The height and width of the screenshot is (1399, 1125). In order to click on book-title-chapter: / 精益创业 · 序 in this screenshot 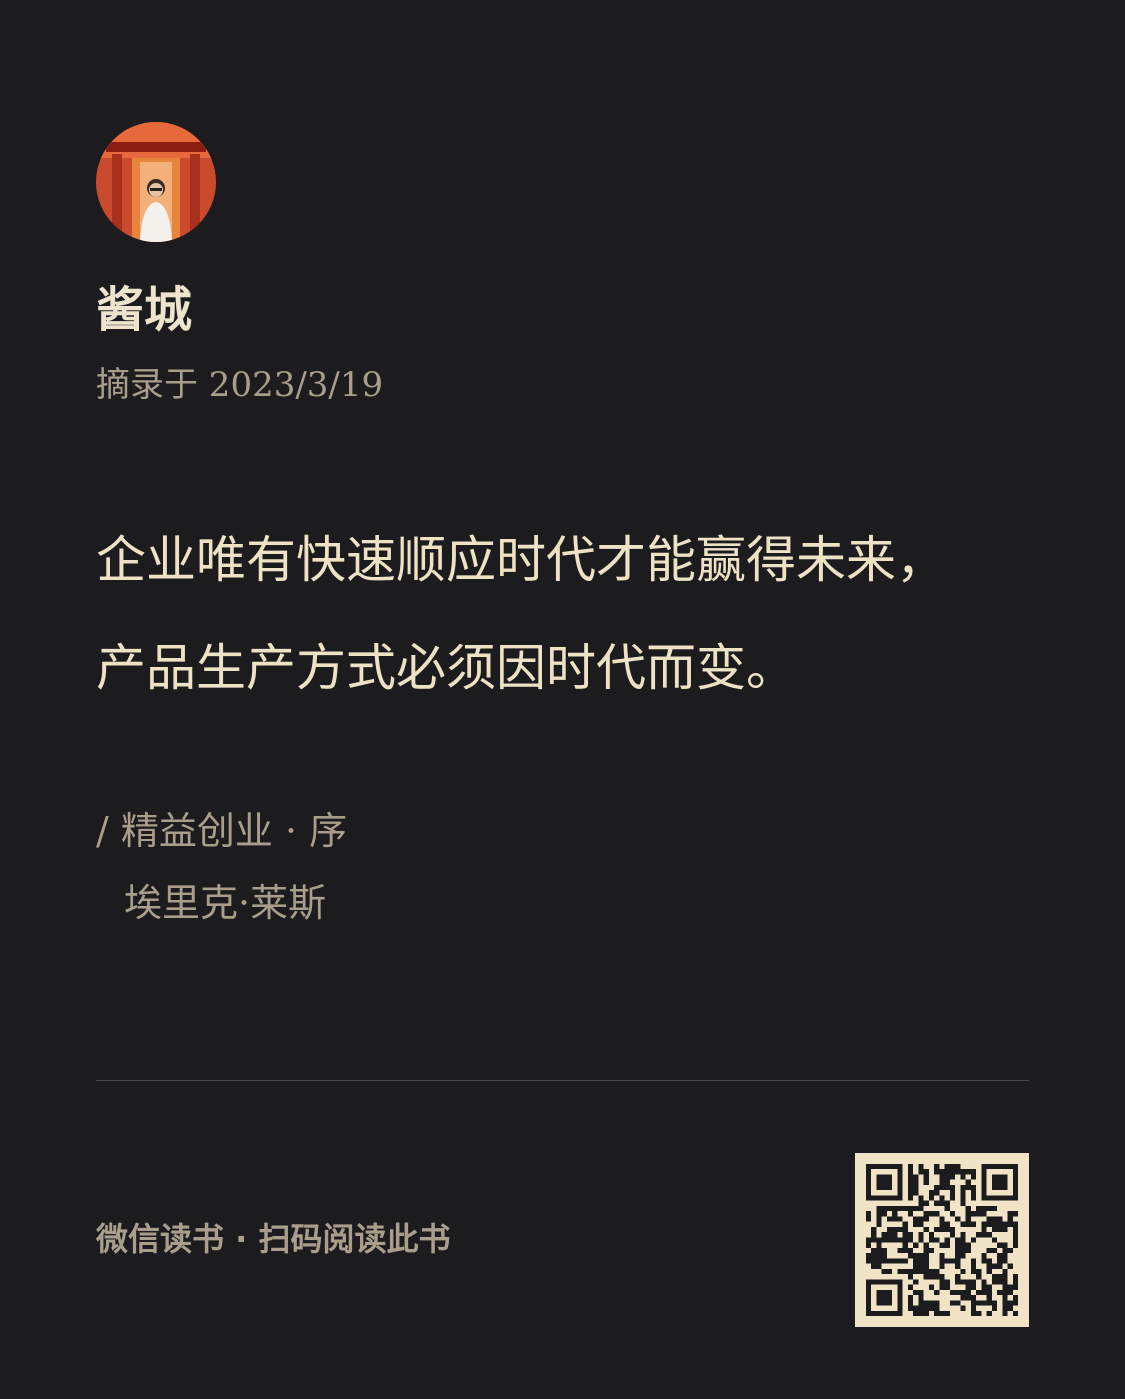, I will do `click(221, 831)`.